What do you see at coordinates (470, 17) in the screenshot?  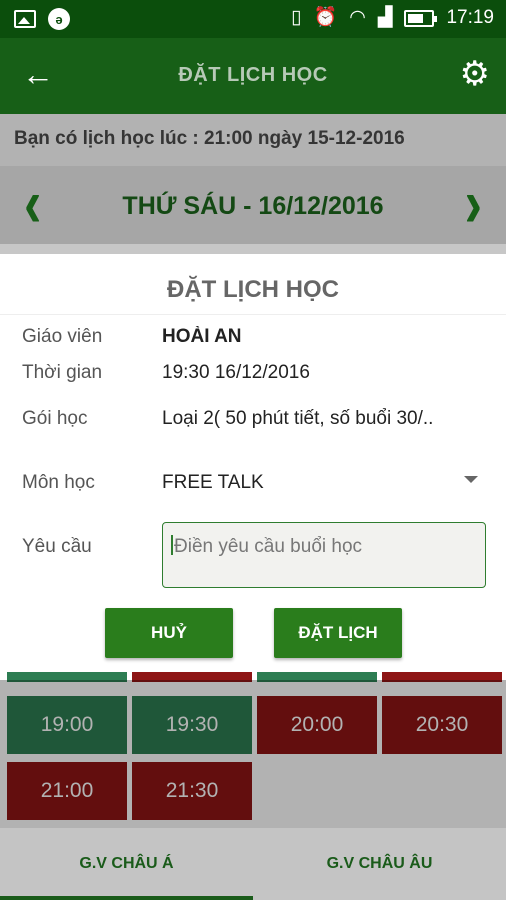 I see `status-time: 17:19` at bounding box center [470, 17].